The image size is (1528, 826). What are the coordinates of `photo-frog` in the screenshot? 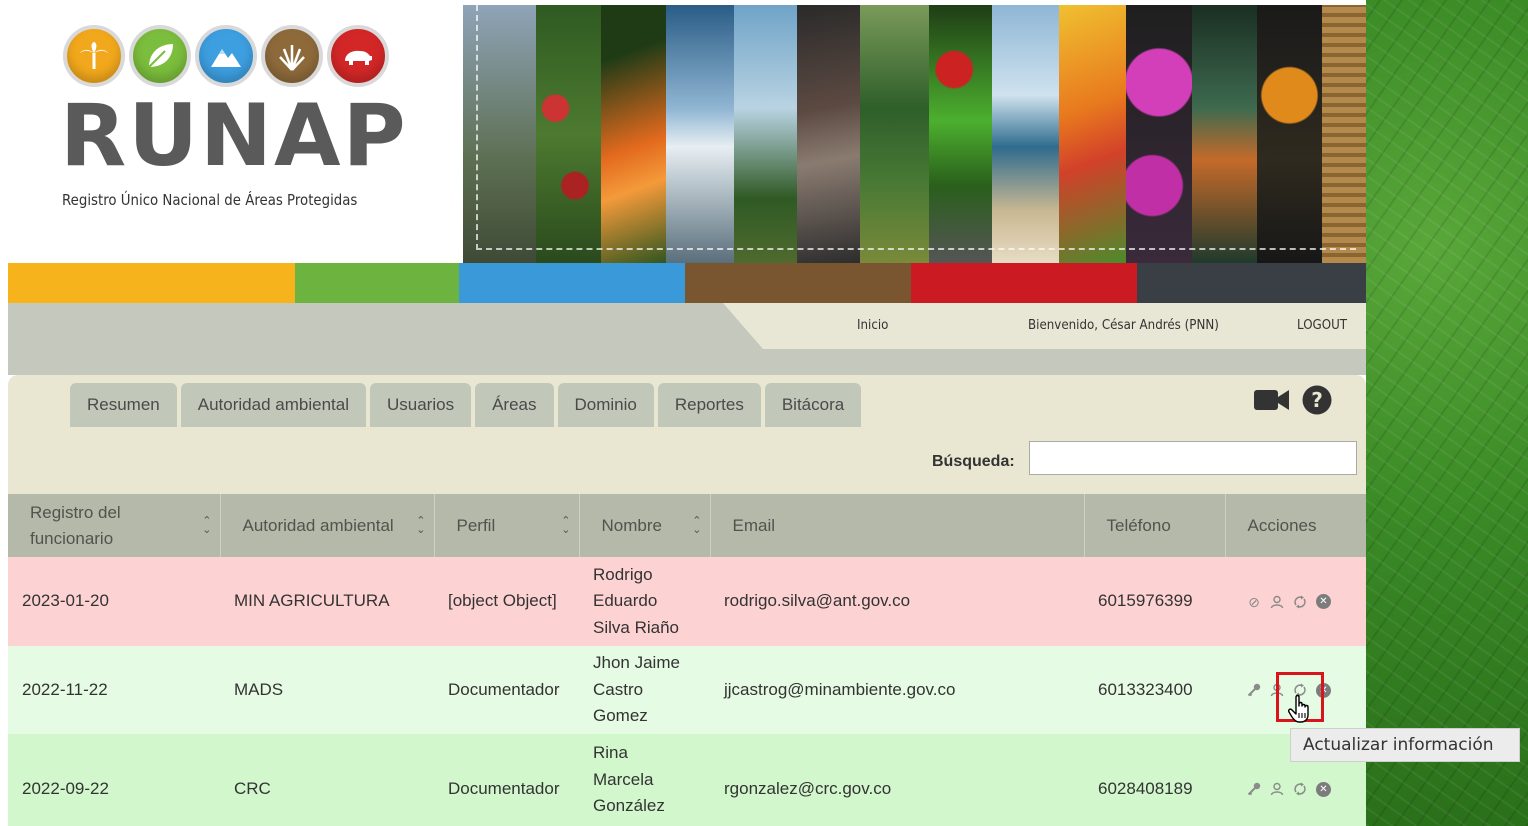 It's located at (960, 134).